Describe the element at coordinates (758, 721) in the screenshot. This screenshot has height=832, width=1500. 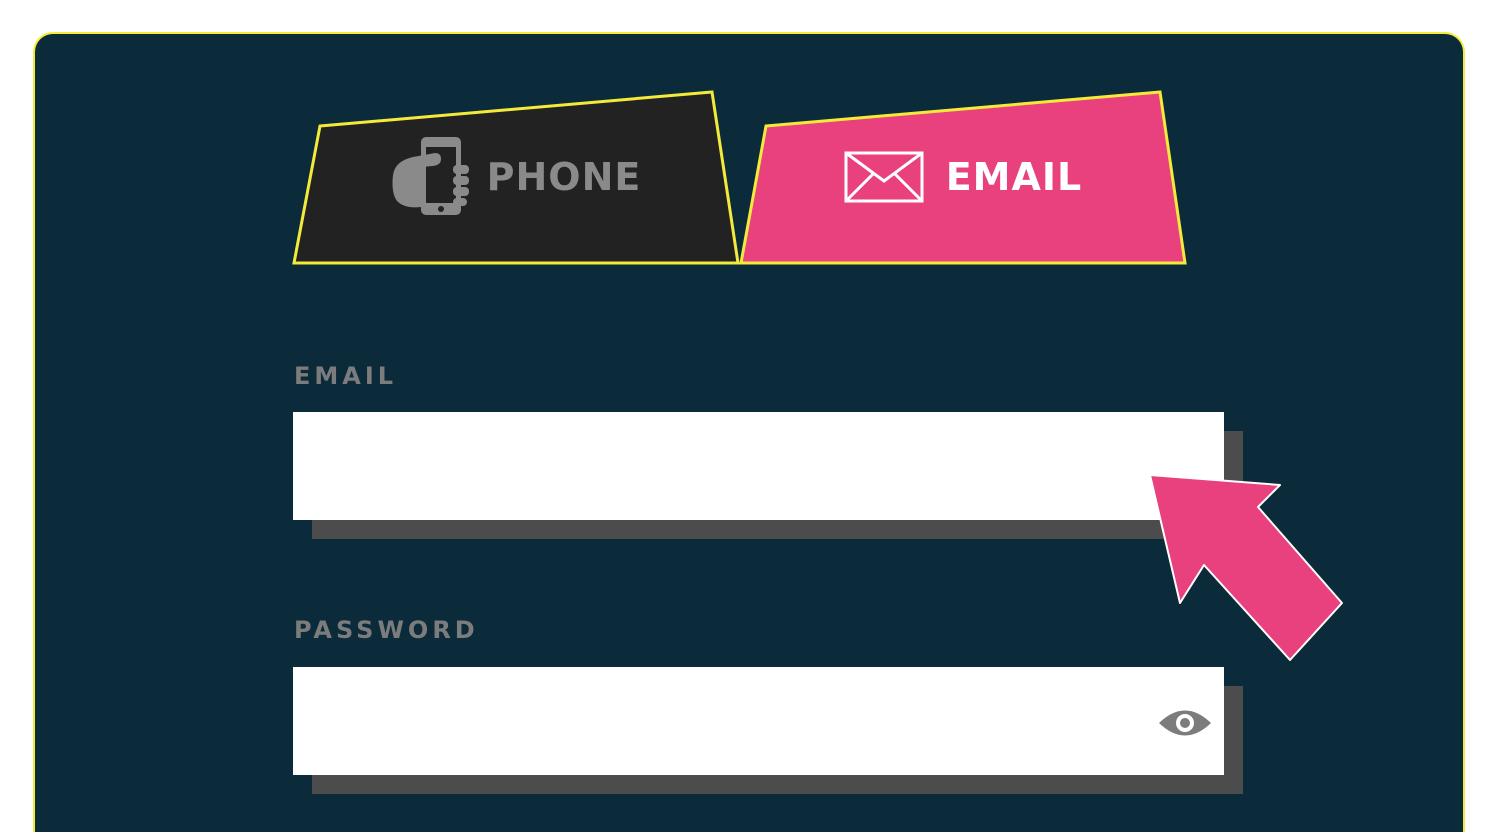
I see `password-field` at that location.